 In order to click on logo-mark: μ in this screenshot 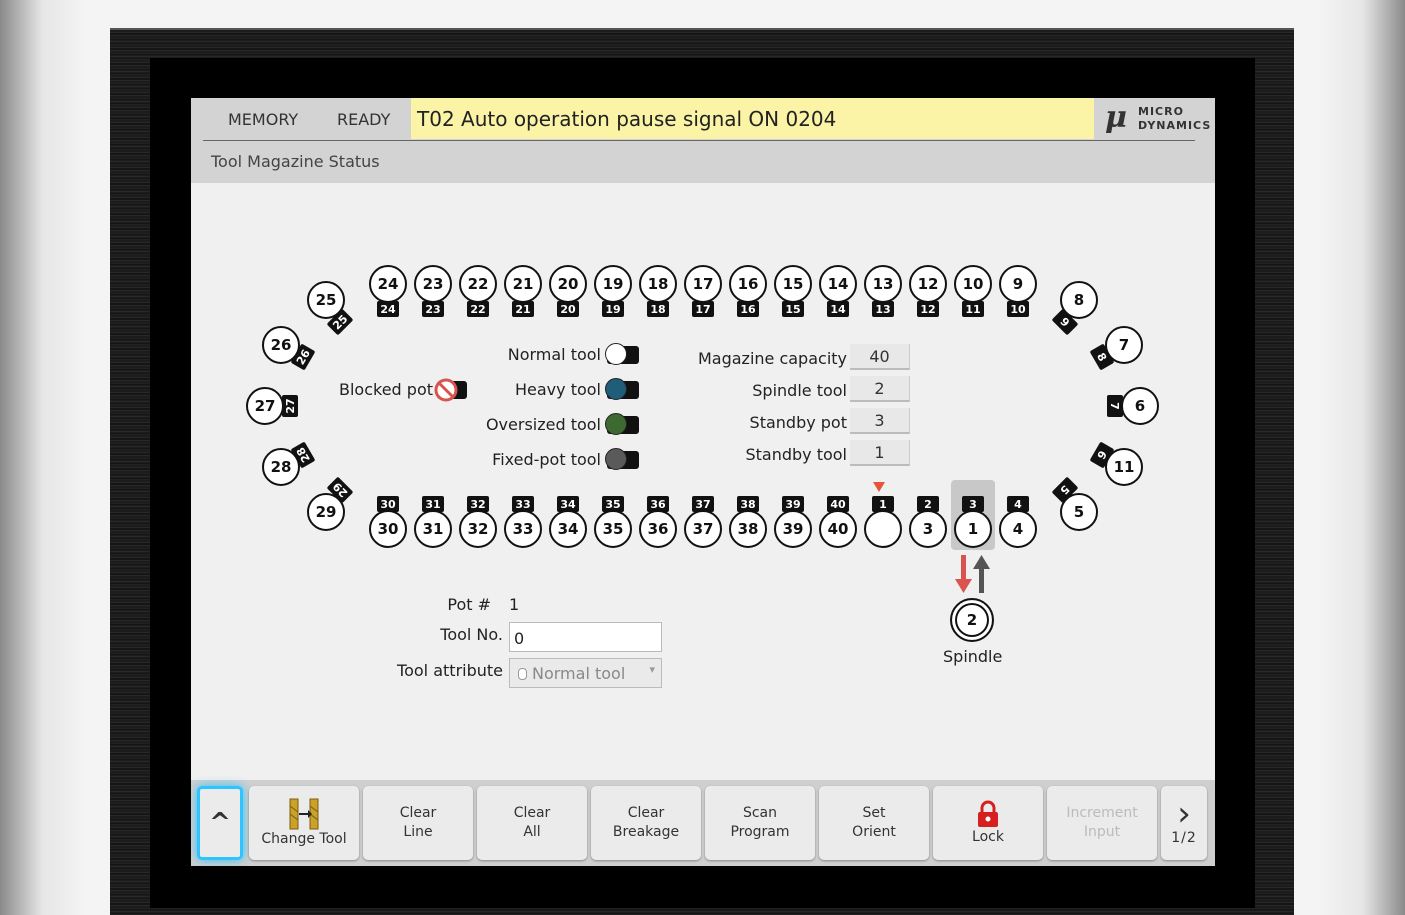, I will do `click(1116, 117)`.